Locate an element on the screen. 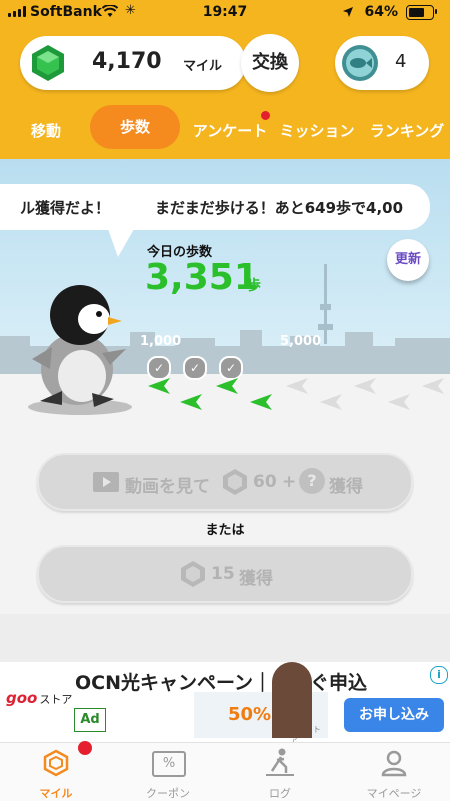  tab-move-label: 移動 is located at coordinates (45, 131).